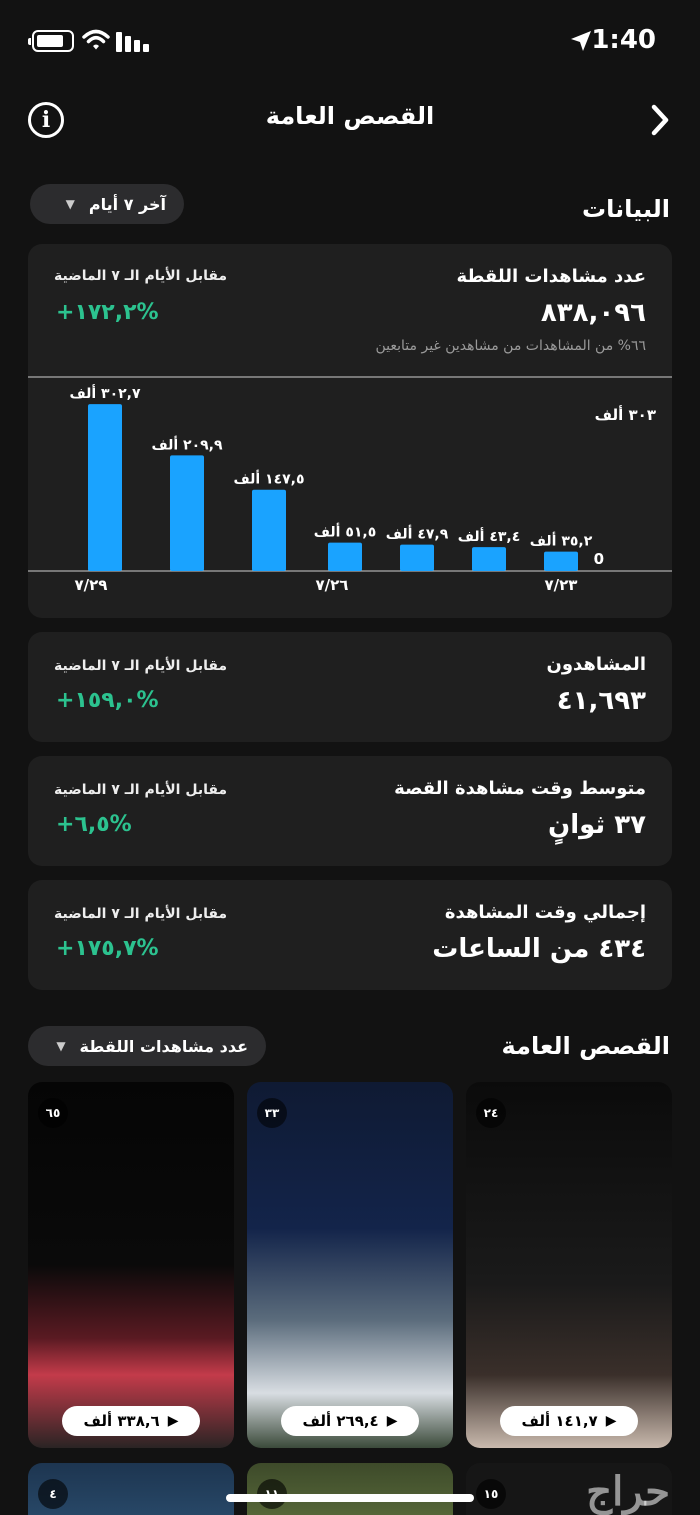 The image size is (700, 1515). I want to click on insights-title: البيانات, so click(626, 209).